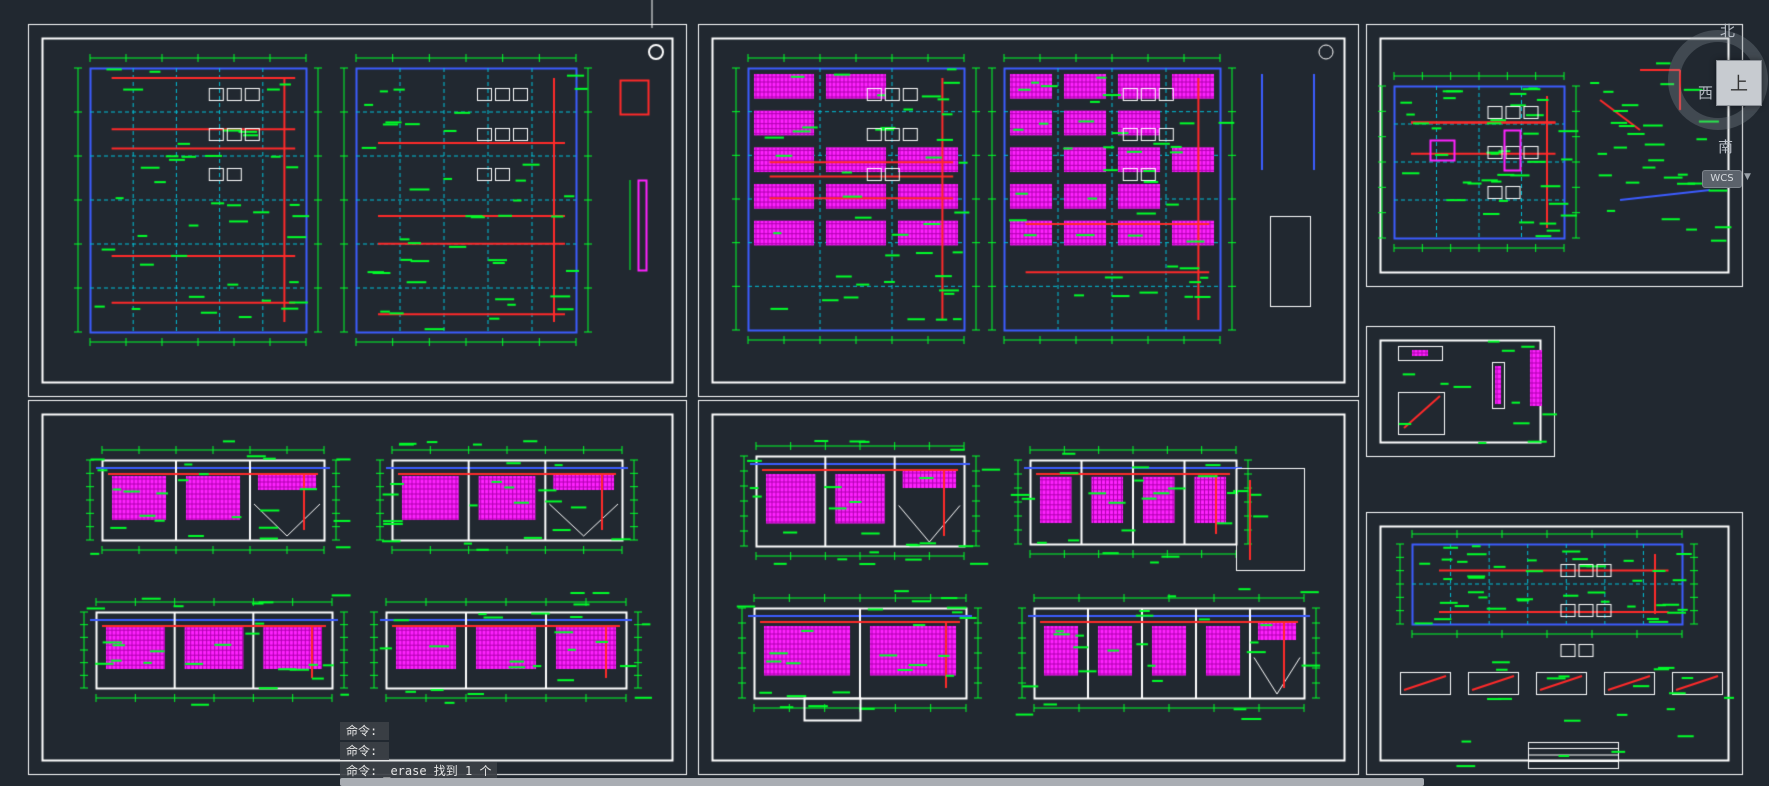 Image resolution: width=1769 pixels, height=786 pixels. Describe the element at coordinates (1747, 177) in the screenshot. I see `chevron-down-icon: ▼` at that location.